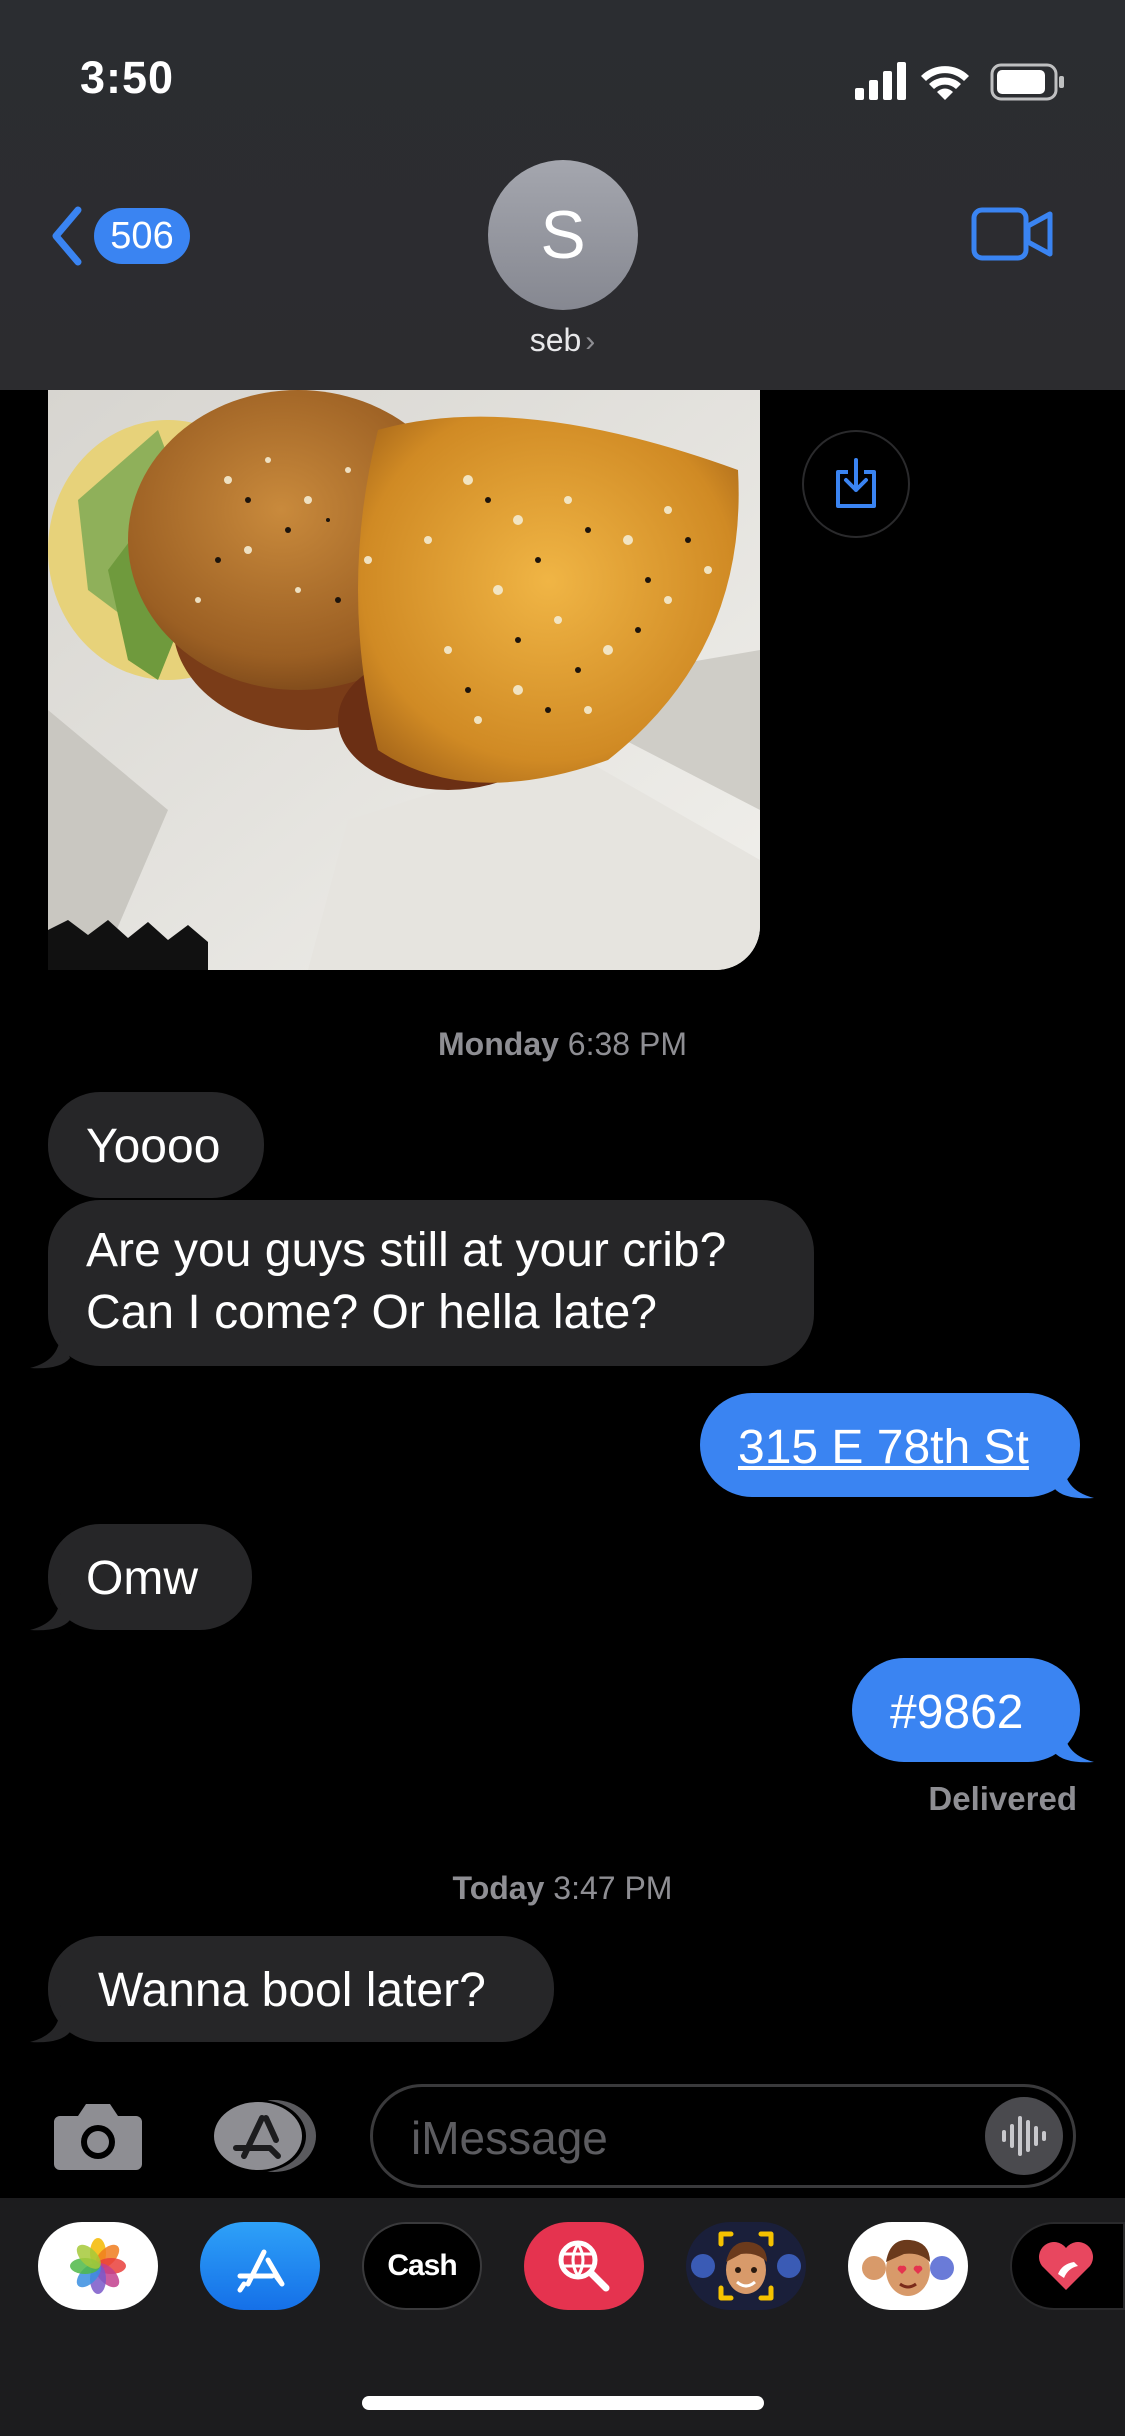 The image size is (1125, 2436). I want to click on message-text-line: Can I come? Or hella late?, so click(371, 1312).